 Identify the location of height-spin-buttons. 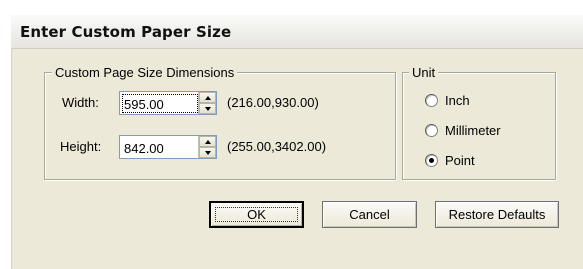
(207, 147).